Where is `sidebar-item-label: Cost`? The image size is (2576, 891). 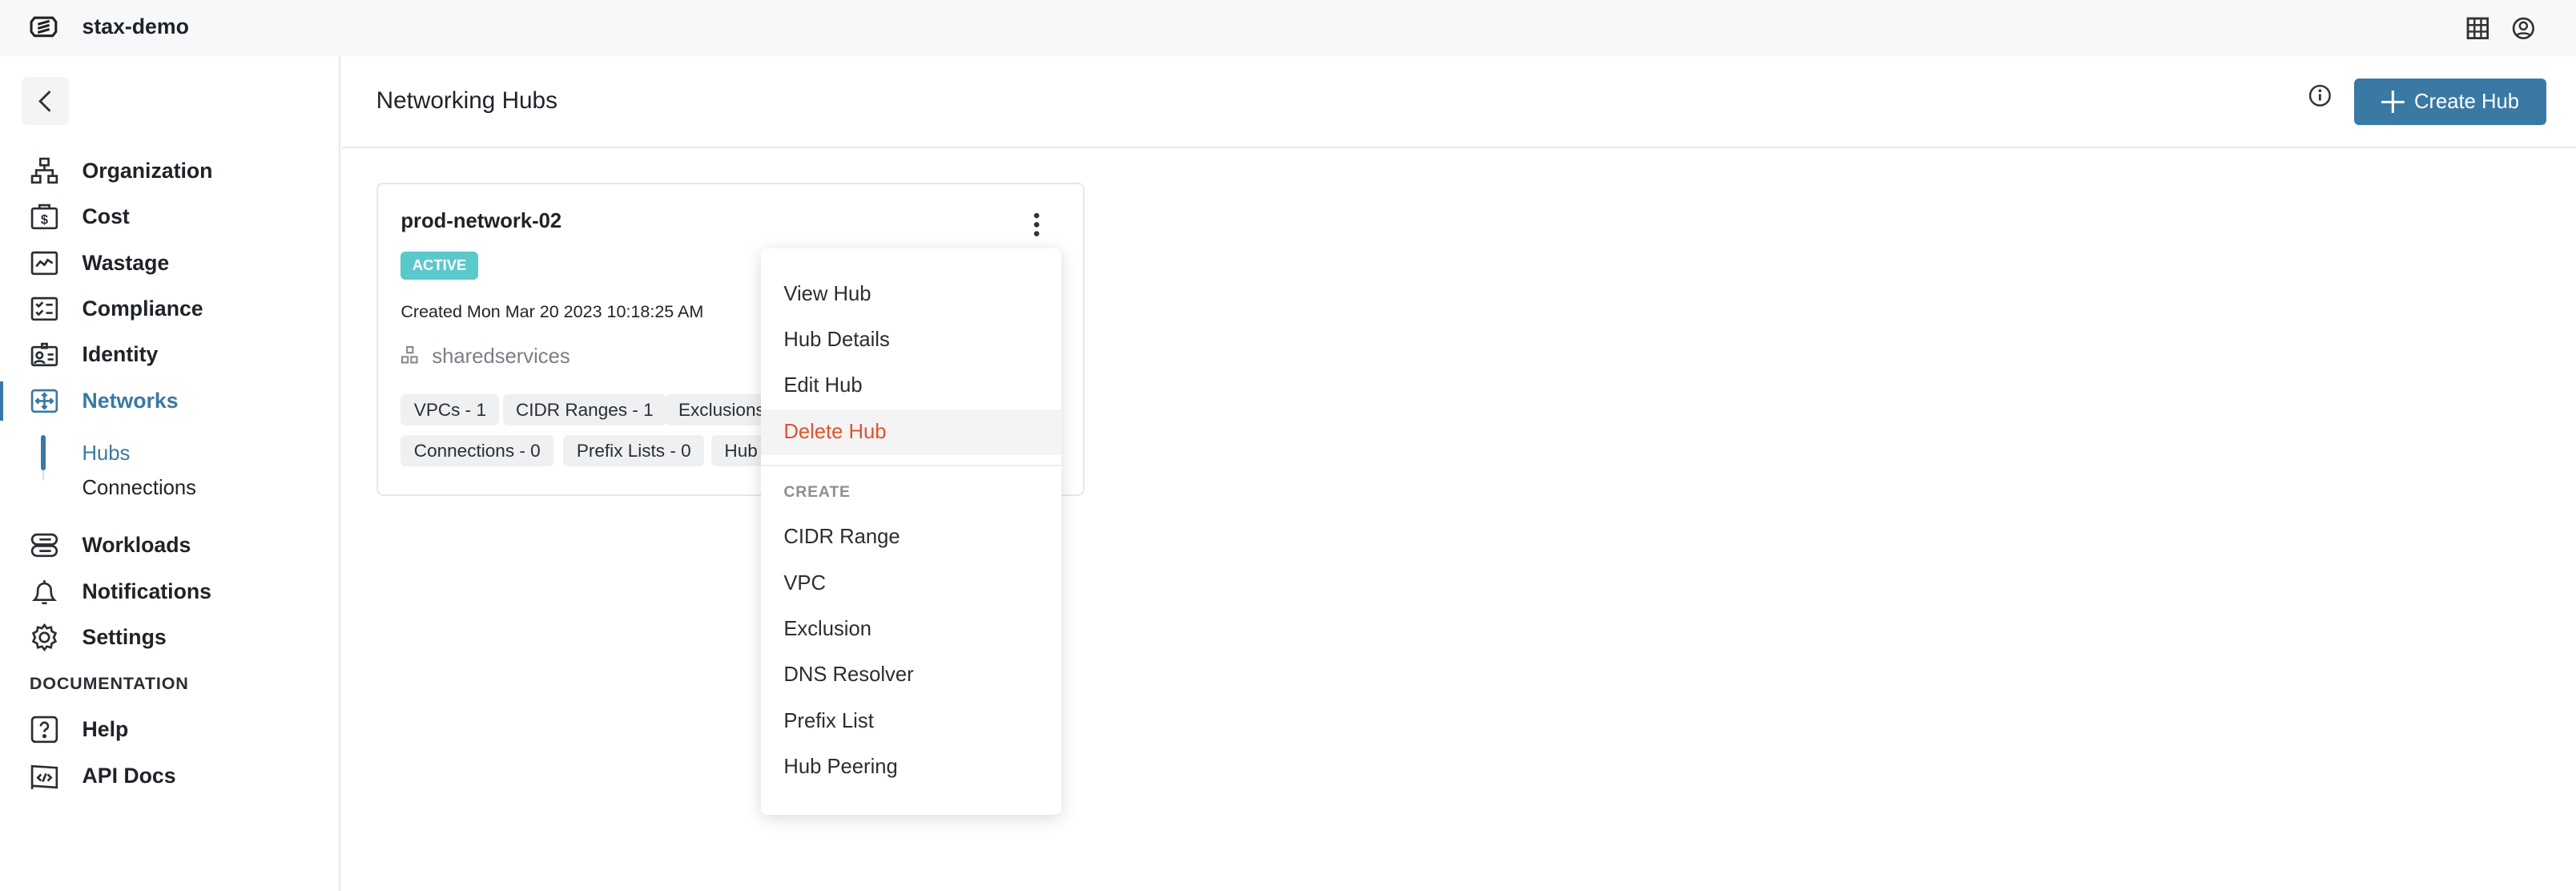 sidebar-item-label: Cost is located at coordinates (106, 217).